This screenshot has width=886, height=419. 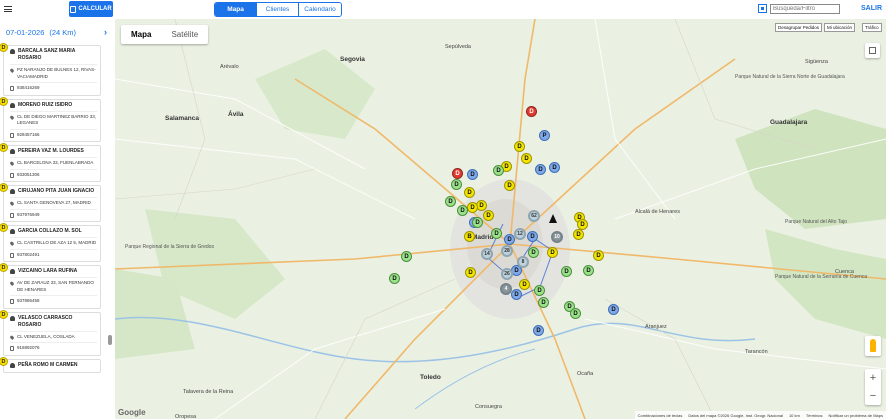 What do you see at coordinates (507, 251) in the screenshot?
I see `marker-cluster: 28` at bounding box center [507, 251].